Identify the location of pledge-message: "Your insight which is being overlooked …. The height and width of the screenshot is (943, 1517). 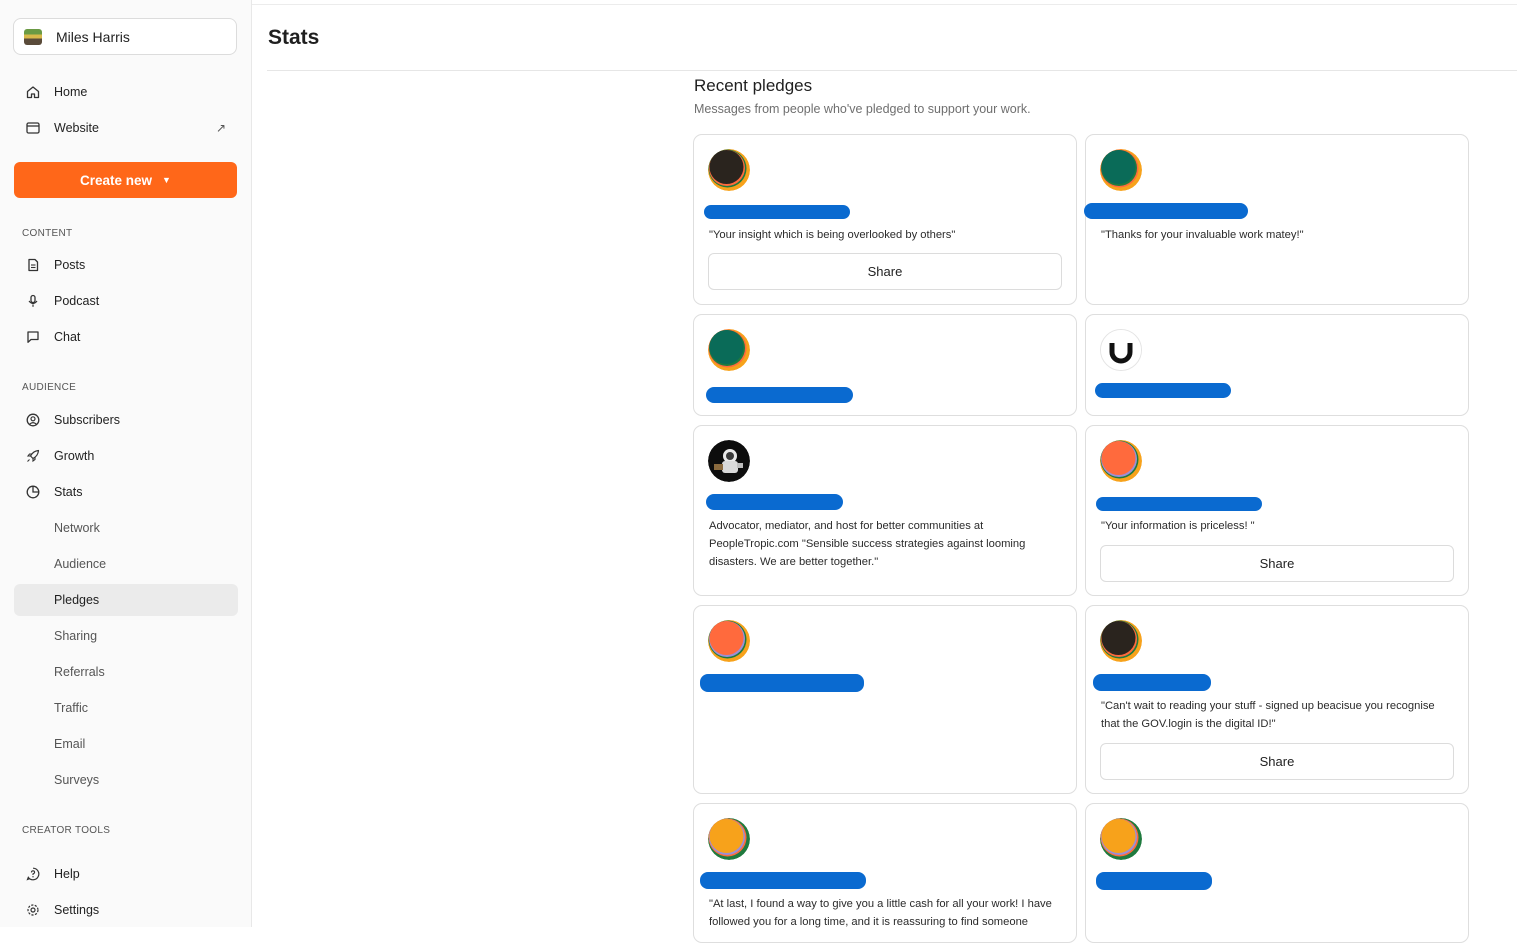
(832, 235).